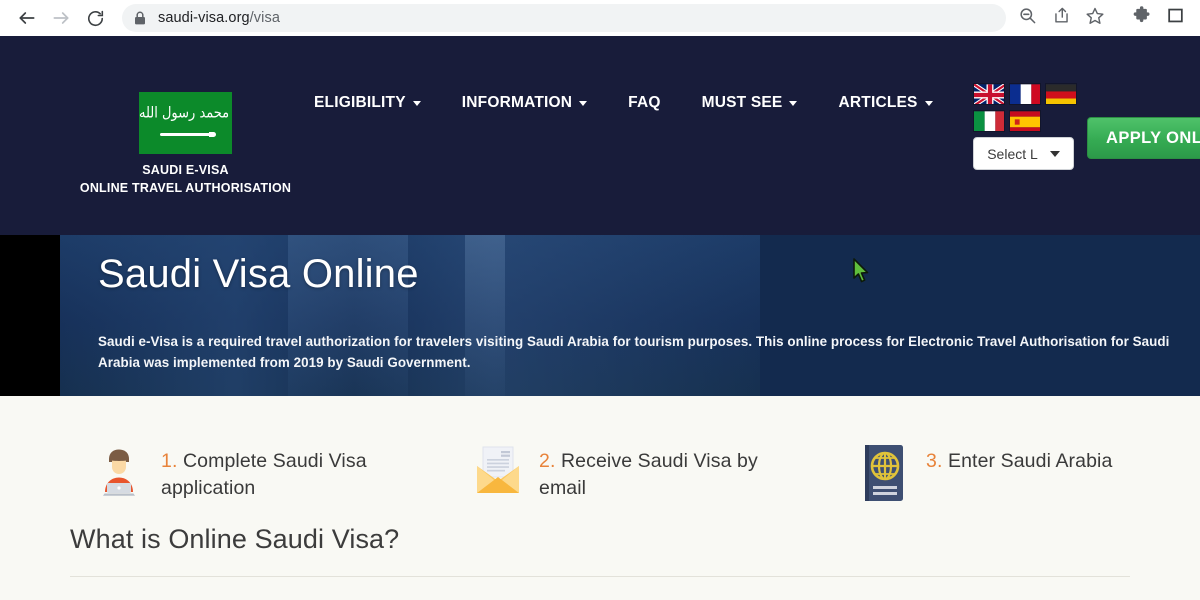  Describe the element at coordinates (878, 102) in the screenshot. I see `nav-label: ARTICLES` at that location.